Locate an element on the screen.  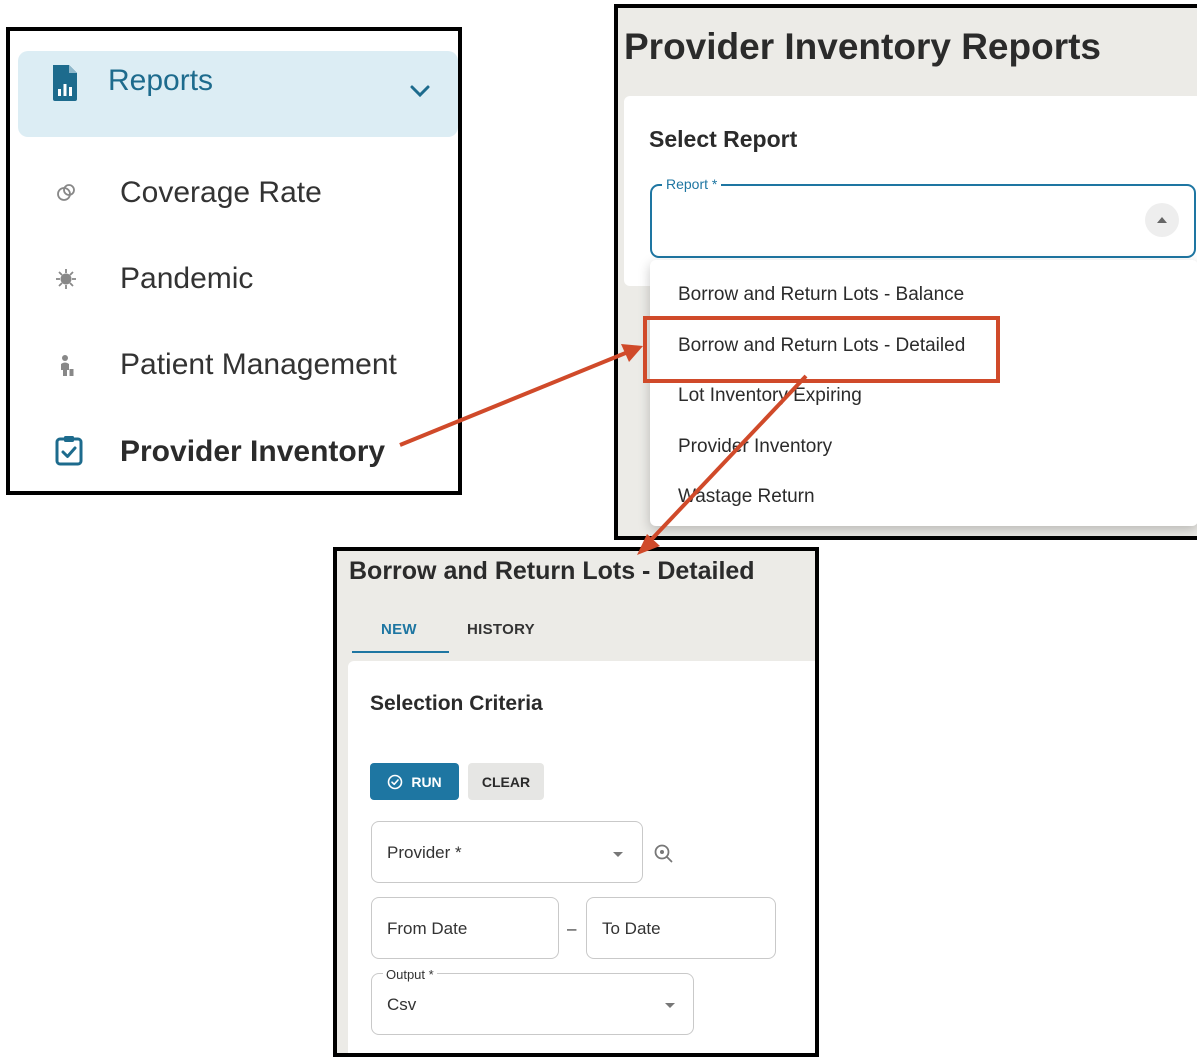
report-document-icon is located at coordinates (65, 83).